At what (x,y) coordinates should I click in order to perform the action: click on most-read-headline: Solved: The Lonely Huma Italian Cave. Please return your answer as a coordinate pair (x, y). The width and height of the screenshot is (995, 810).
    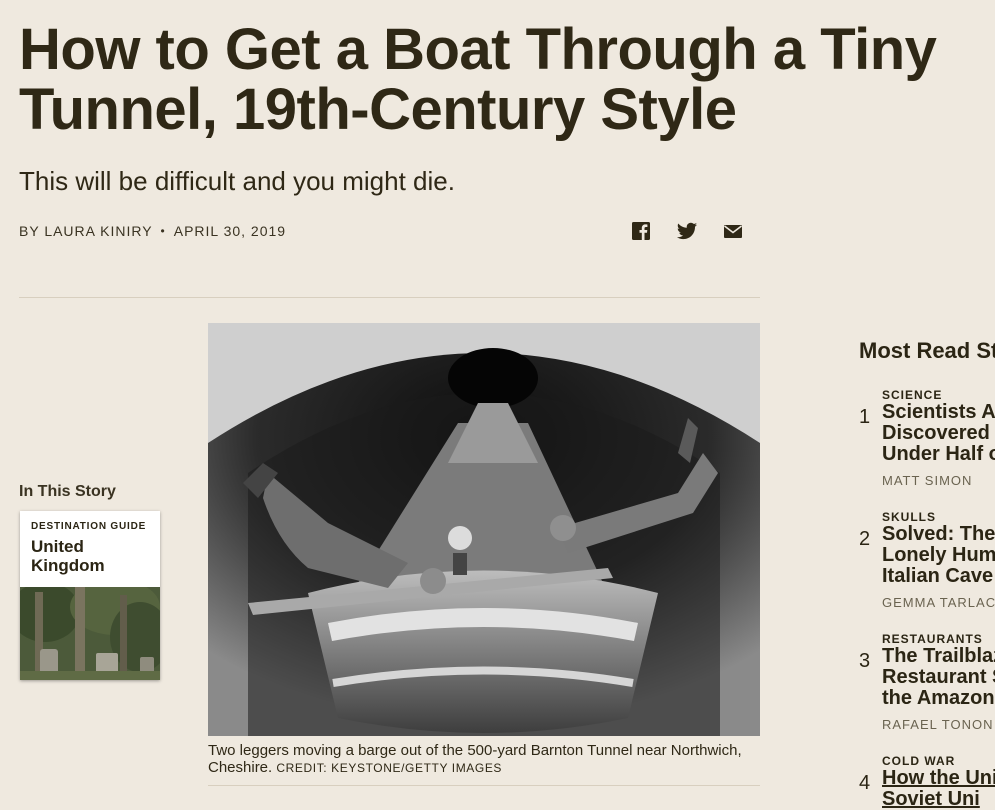
    Looking at the image, I should click on (938, 555).